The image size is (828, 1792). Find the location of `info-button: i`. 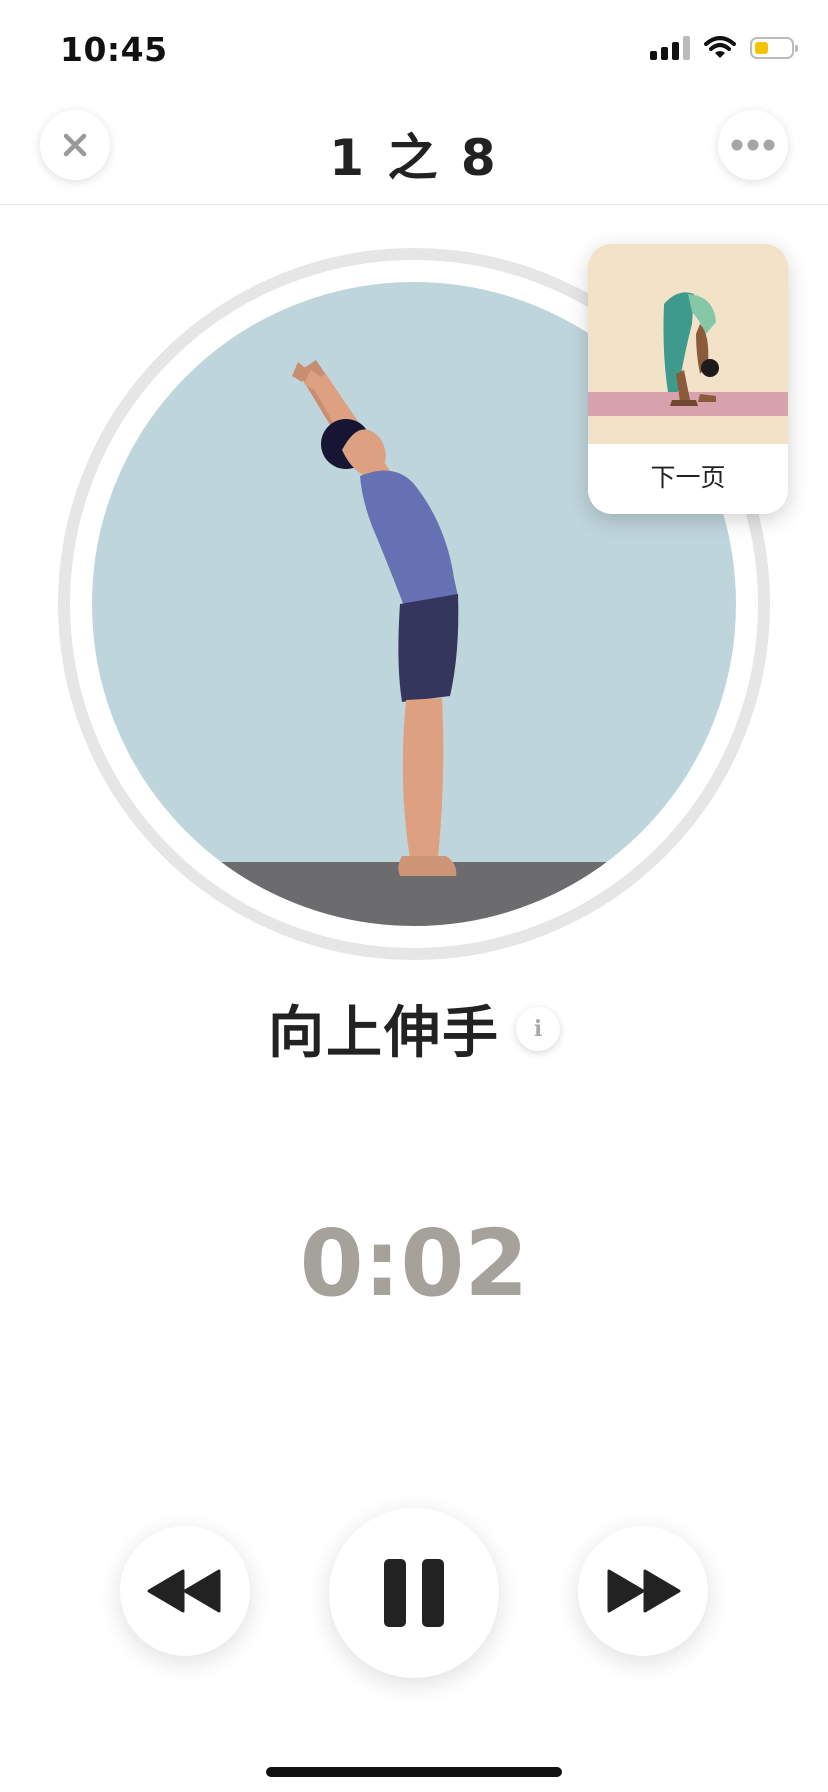

info-button: i is located at coordinates (538, 1028).